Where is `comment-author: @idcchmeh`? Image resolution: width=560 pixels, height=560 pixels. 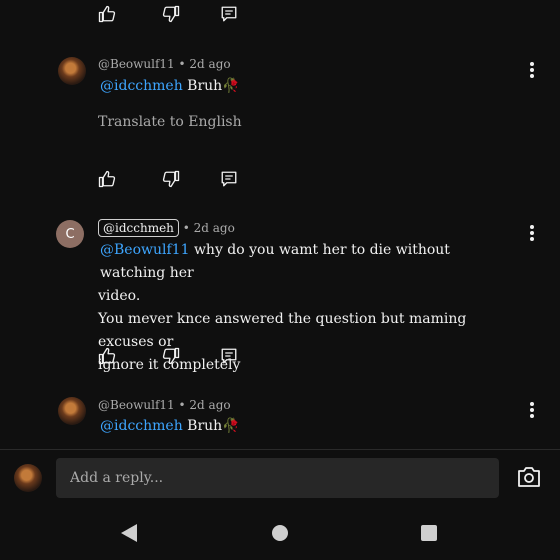 comment-author: @idcchmeh is located at coordinates (138, 228).